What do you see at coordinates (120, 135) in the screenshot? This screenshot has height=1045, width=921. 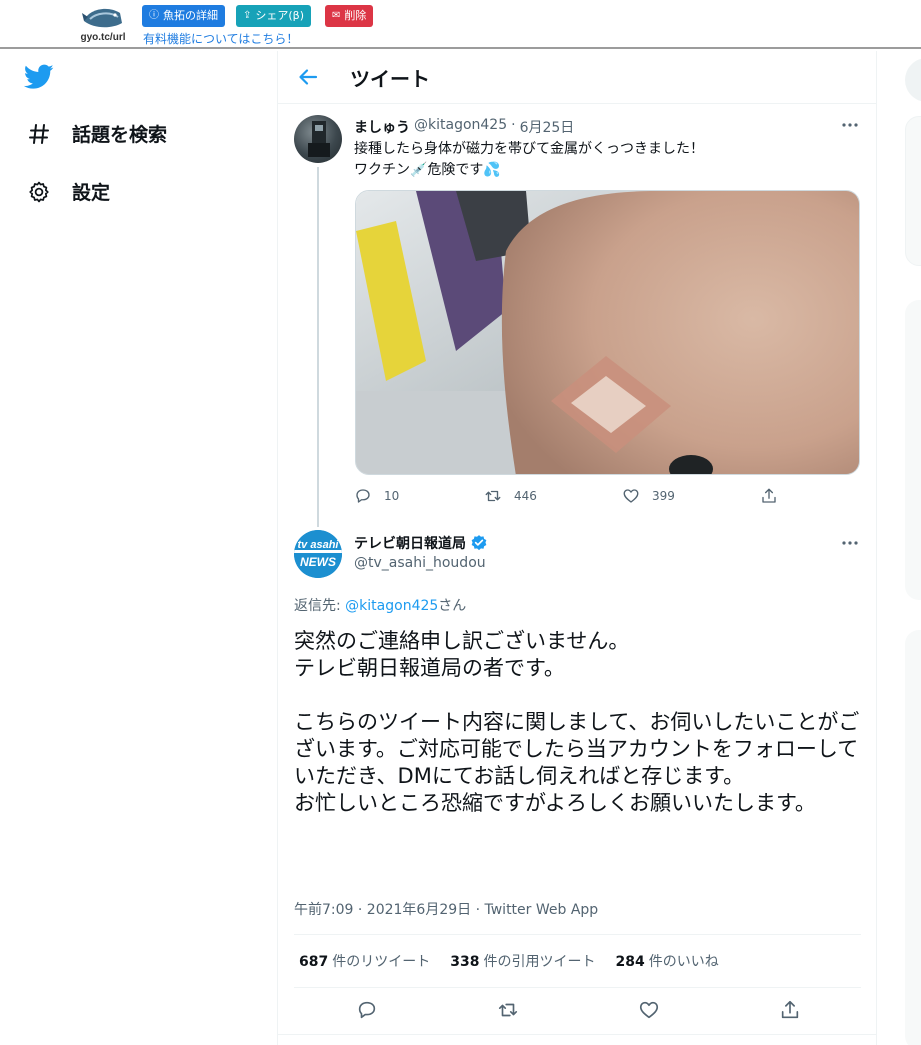 I see `nav-explore-label: 話題を検索` at bounding box center [120, 135].